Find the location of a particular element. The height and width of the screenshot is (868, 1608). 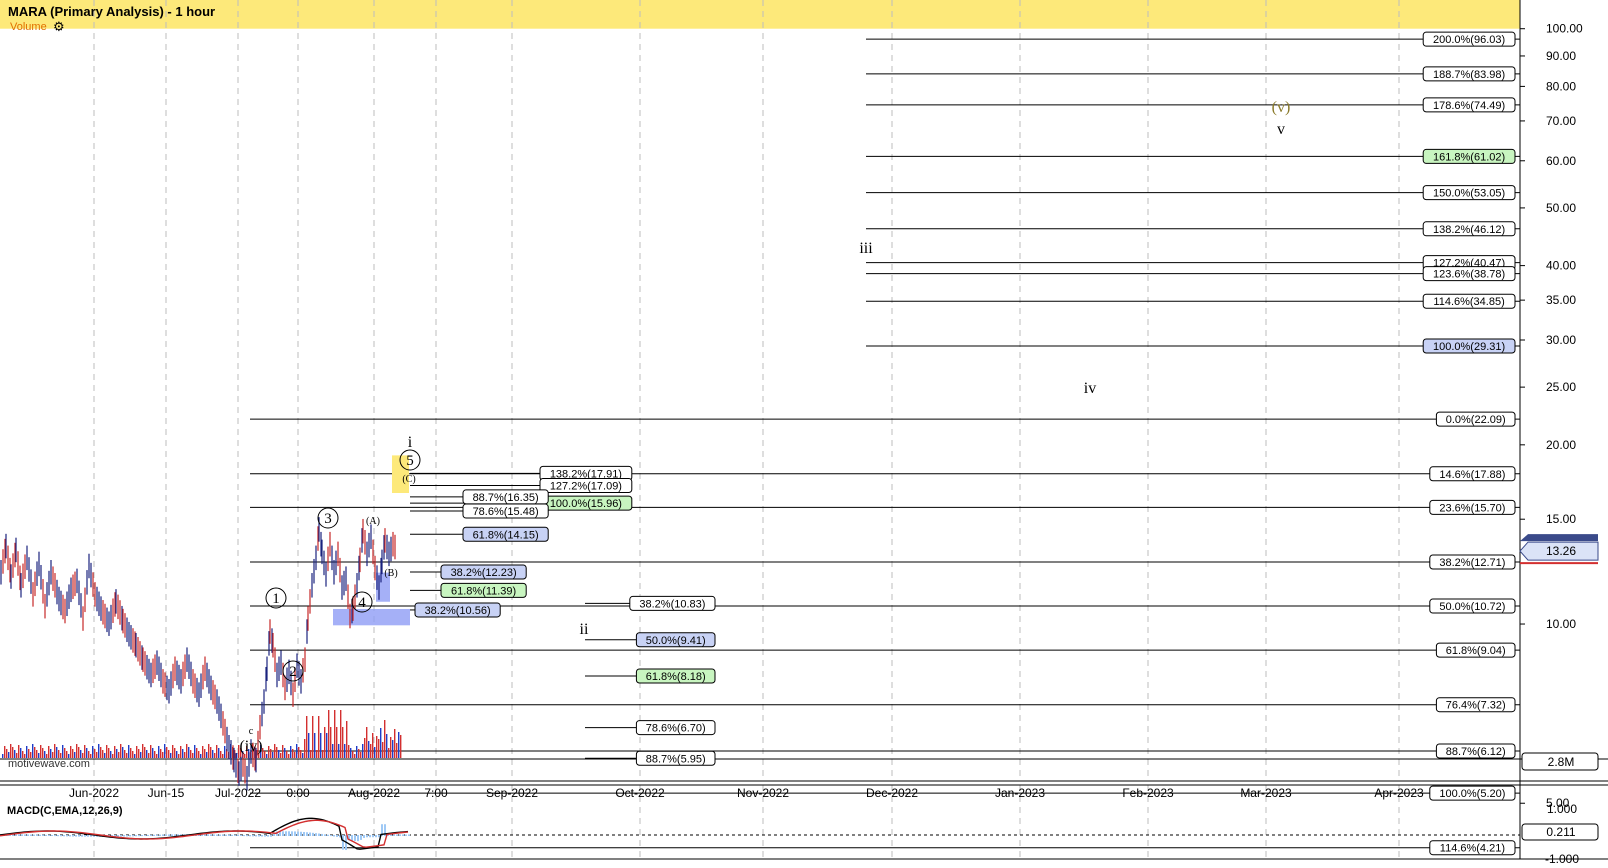

fib-label: 38.2%(10.83) is located at coordinates (672, 604).